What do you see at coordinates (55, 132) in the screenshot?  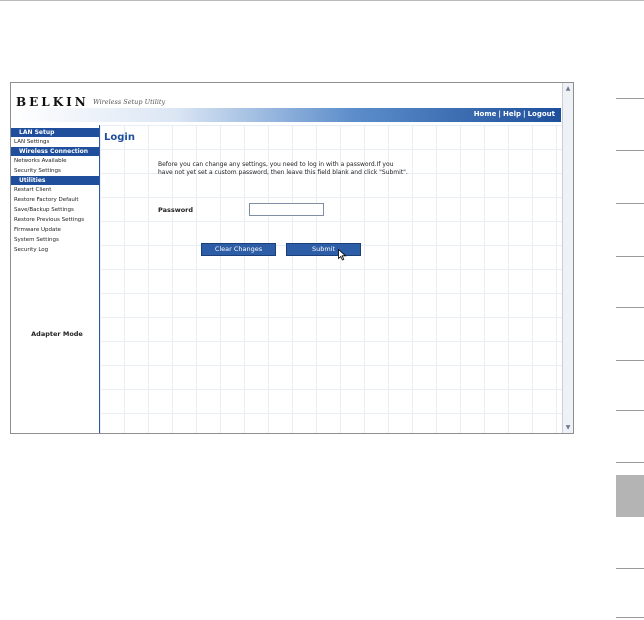 I see `sidebar-section-lan-setup: LAN Setup` at bounding box center [55, 132].